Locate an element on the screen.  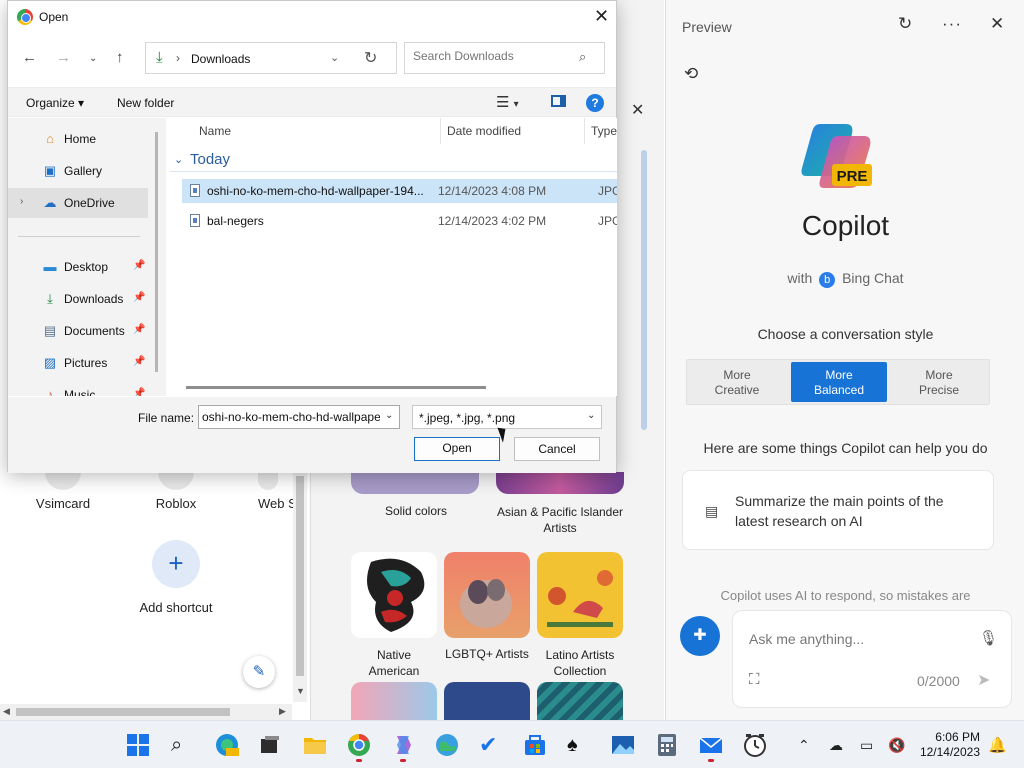
nav-item-pictures: ▨ Pictures 📌 is located at coordinates (78, 363).